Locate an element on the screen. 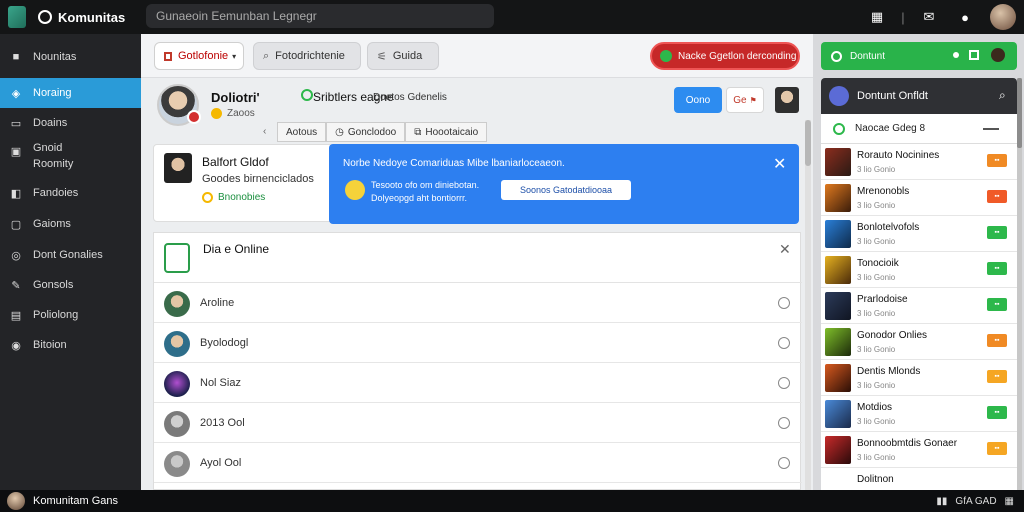 The height and width of the screenshot is (512, 1024). list-item: Aroline is located at coordinates (478, 303).